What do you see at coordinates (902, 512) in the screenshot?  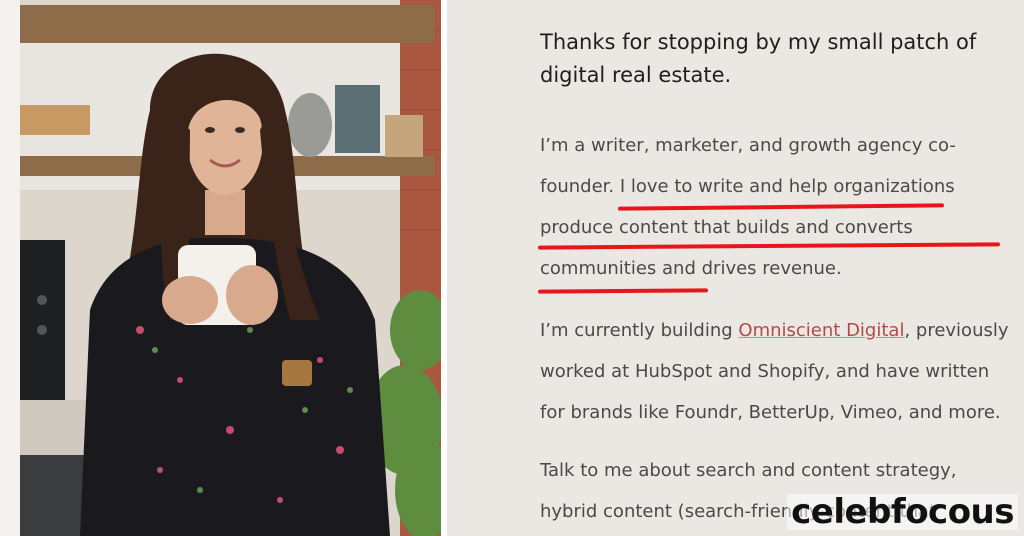 I see `site-watermark: celebfocous` at bounding box center [902, 512].